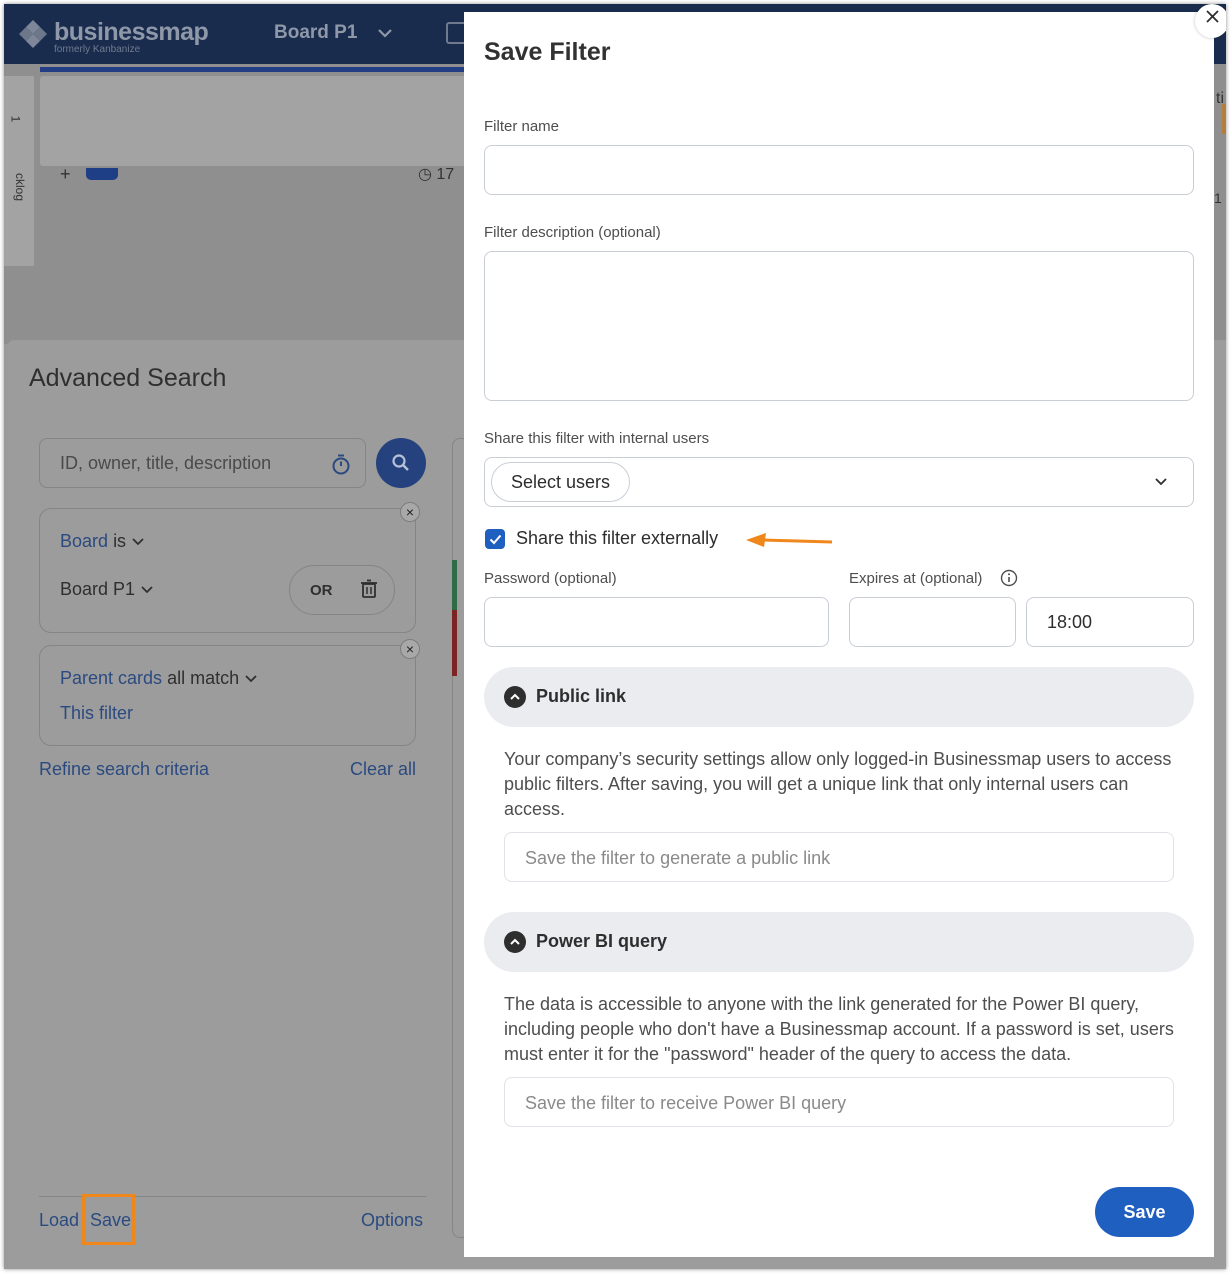  What do you see at coordinates (98, 589) in the screenshot?
I see `criterion-value: Board P1` at bounding box center [98, 589].